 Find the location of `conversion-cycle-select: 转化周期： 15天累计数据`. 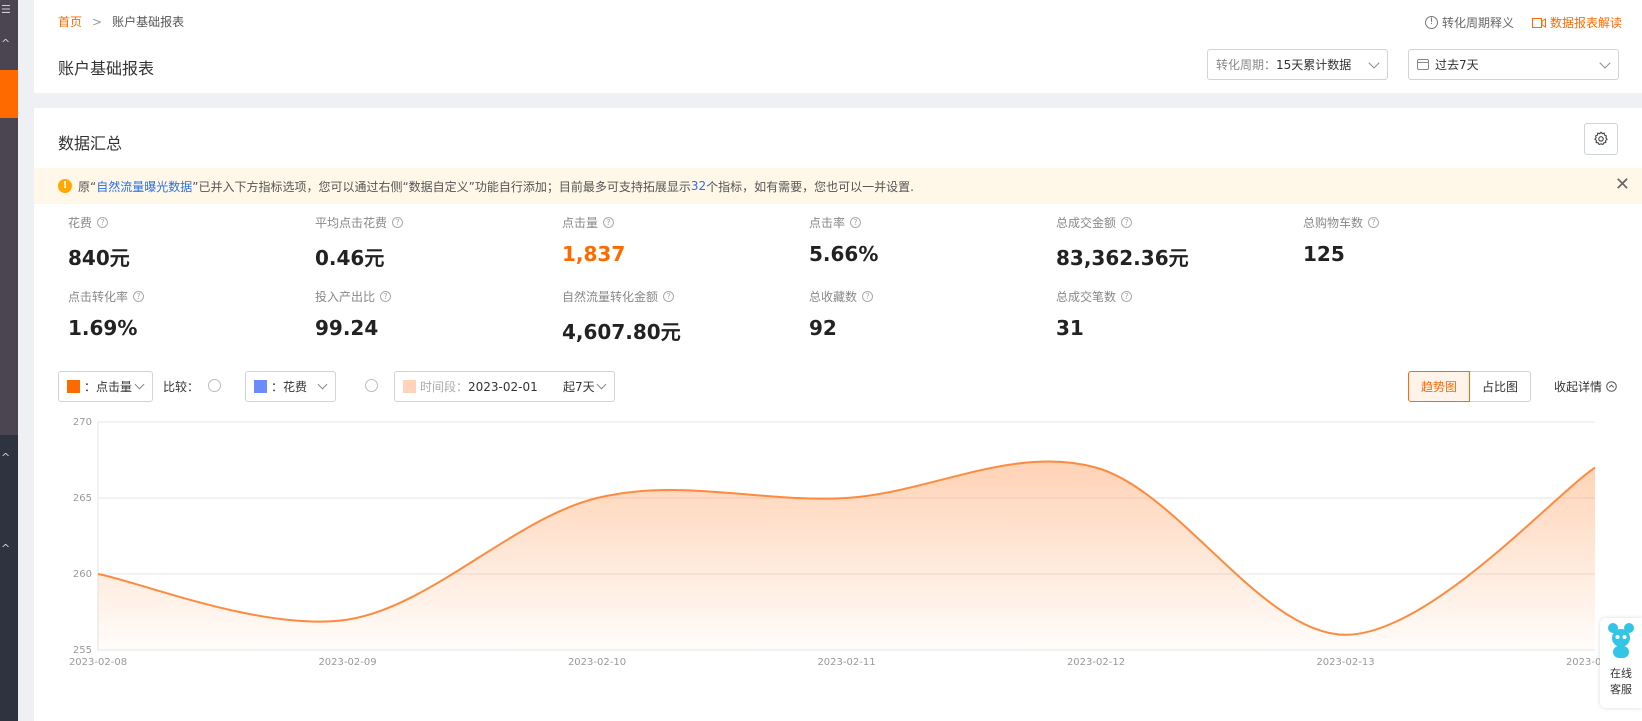

conversion-cycle-select: 转化周期： 15天累计数据 is located at coordinates (1297, 64).